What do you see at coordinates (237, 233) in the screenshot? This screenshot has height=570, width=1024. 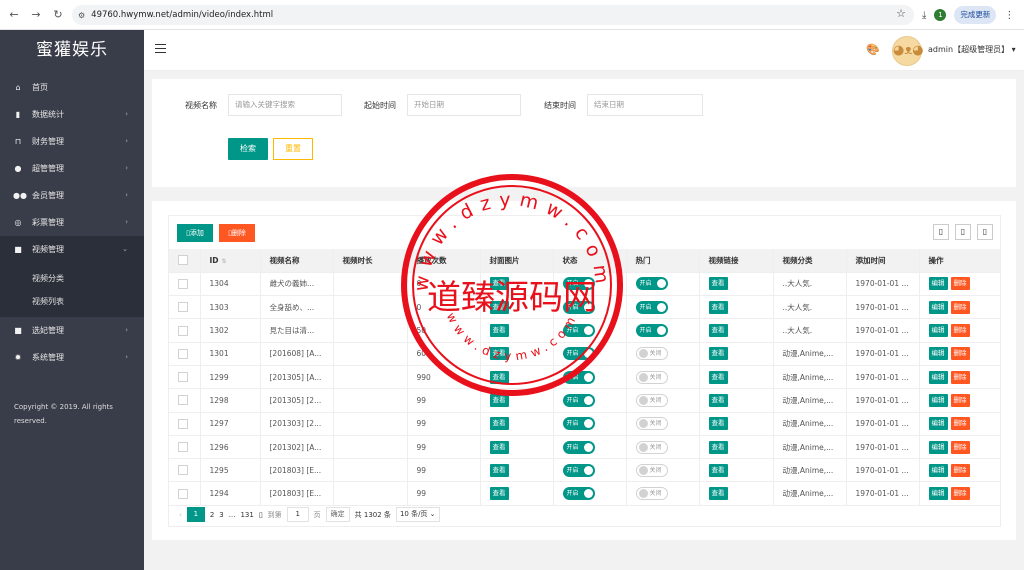 I see `batch-delete-button: ▯删除` at bounding box center [237, 233].